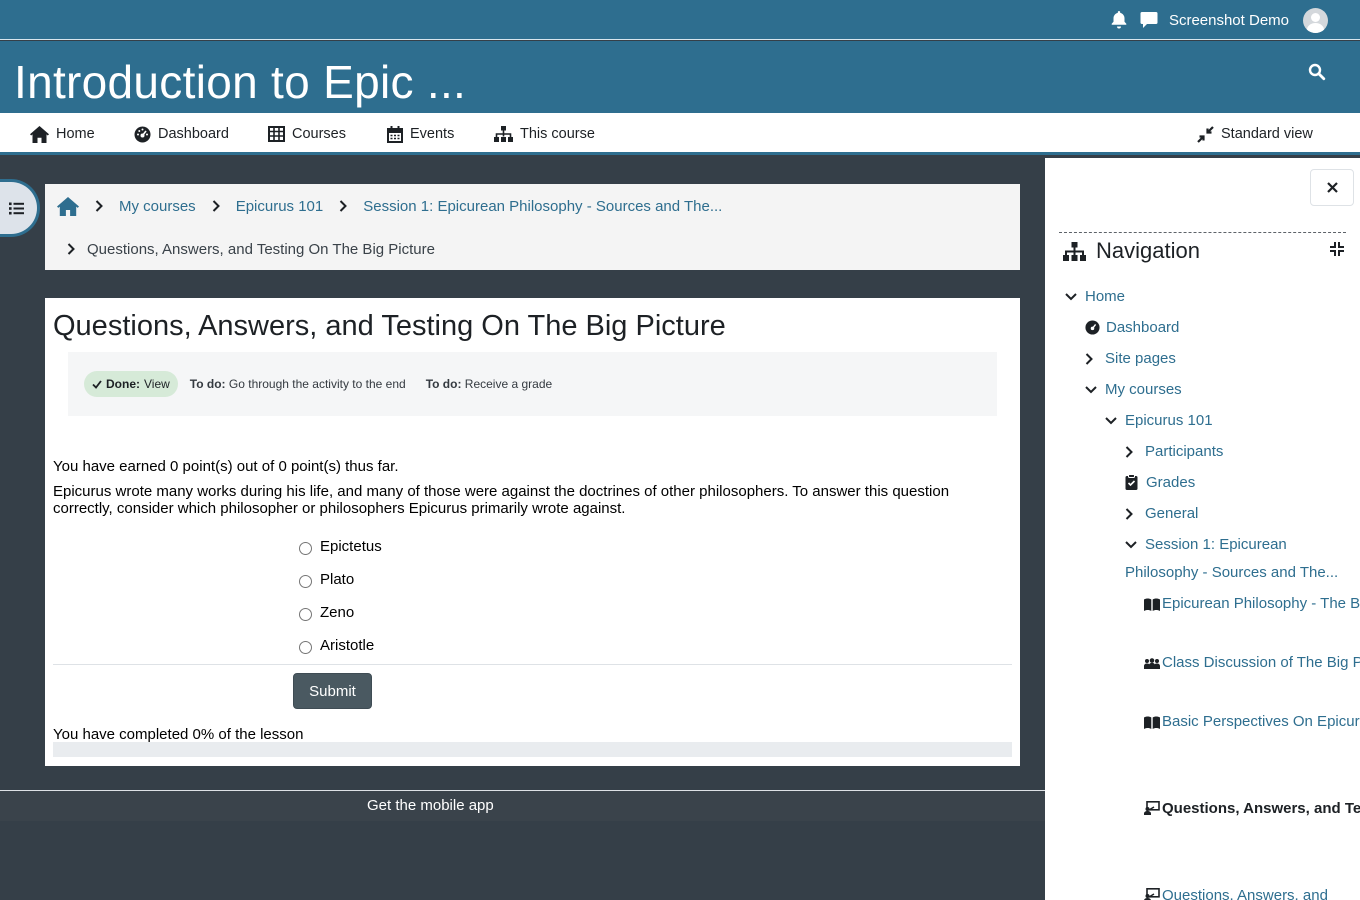  I want to click on mobile-app-link: Get the mobile app, so click(430, 805).